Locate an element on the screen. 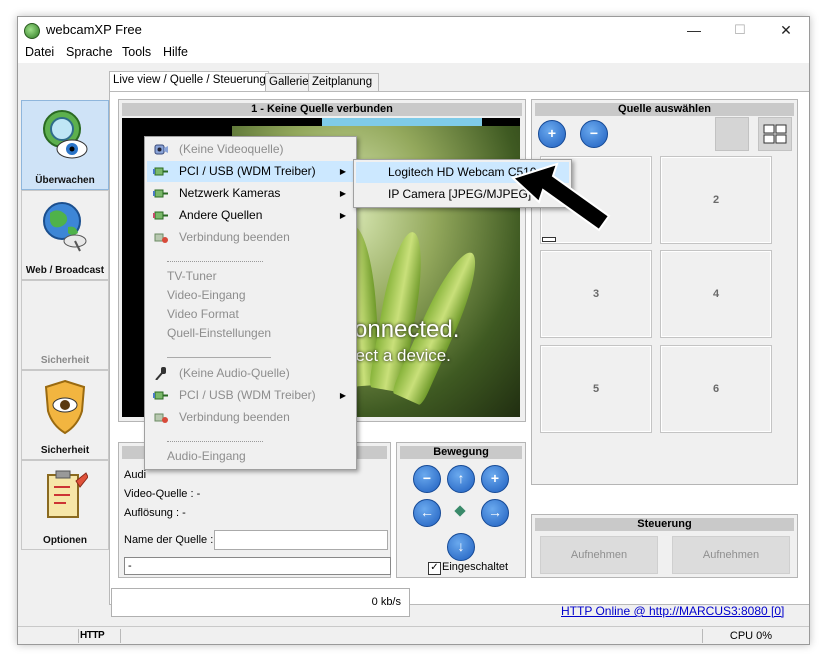  toolbar-monitor-button: Überwachen is located at coordinates (65, 145).